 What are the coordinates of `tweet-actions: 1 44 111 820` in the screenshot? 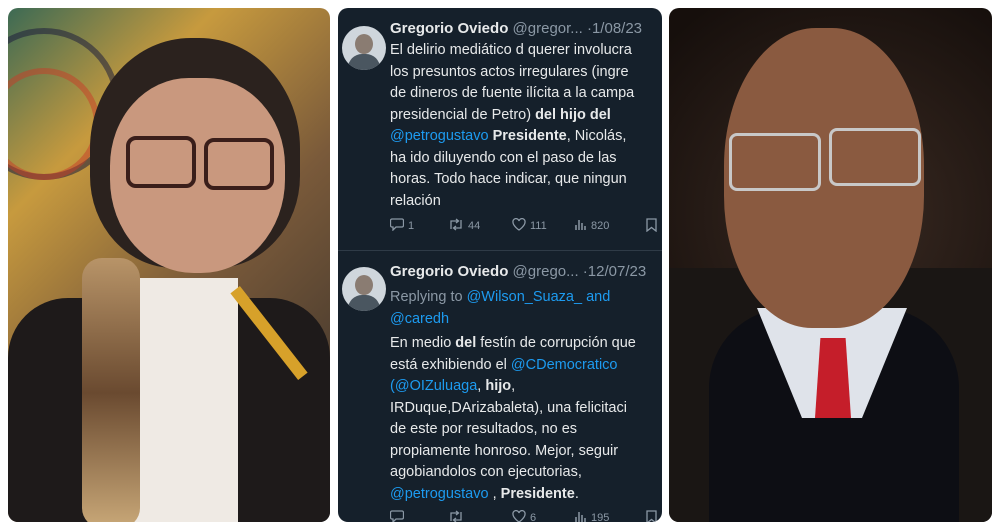 It's located at (523, 226).